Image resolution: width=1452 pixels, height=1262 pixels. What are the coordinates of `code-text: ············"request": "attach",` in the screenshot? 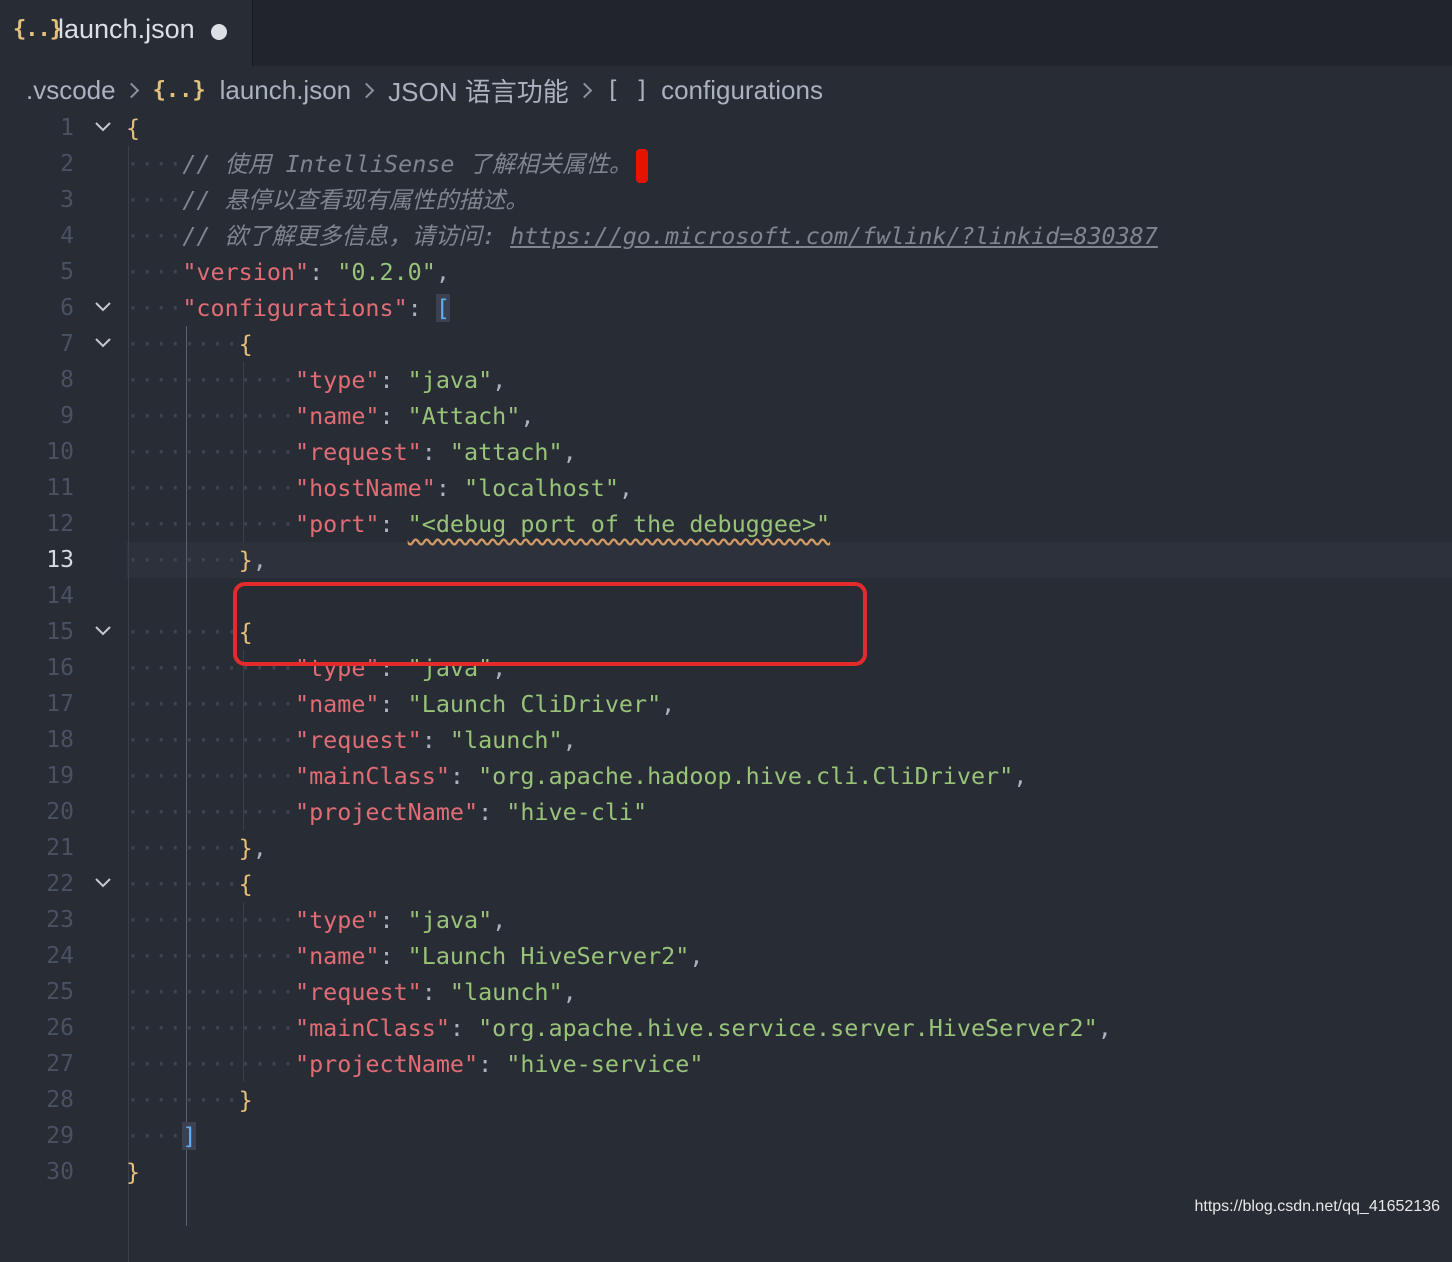 It's located at (351, 452).